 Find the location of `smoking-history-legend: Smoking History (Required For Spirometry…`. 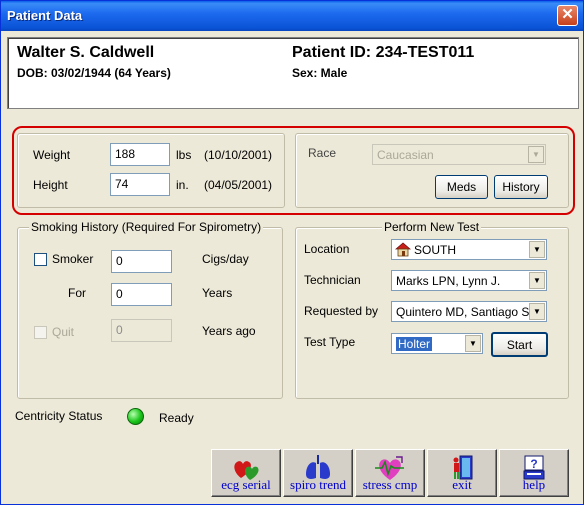

smoking-history-legend: Smoking History (Required For Spirometry… is located at coordinates (146, 227).